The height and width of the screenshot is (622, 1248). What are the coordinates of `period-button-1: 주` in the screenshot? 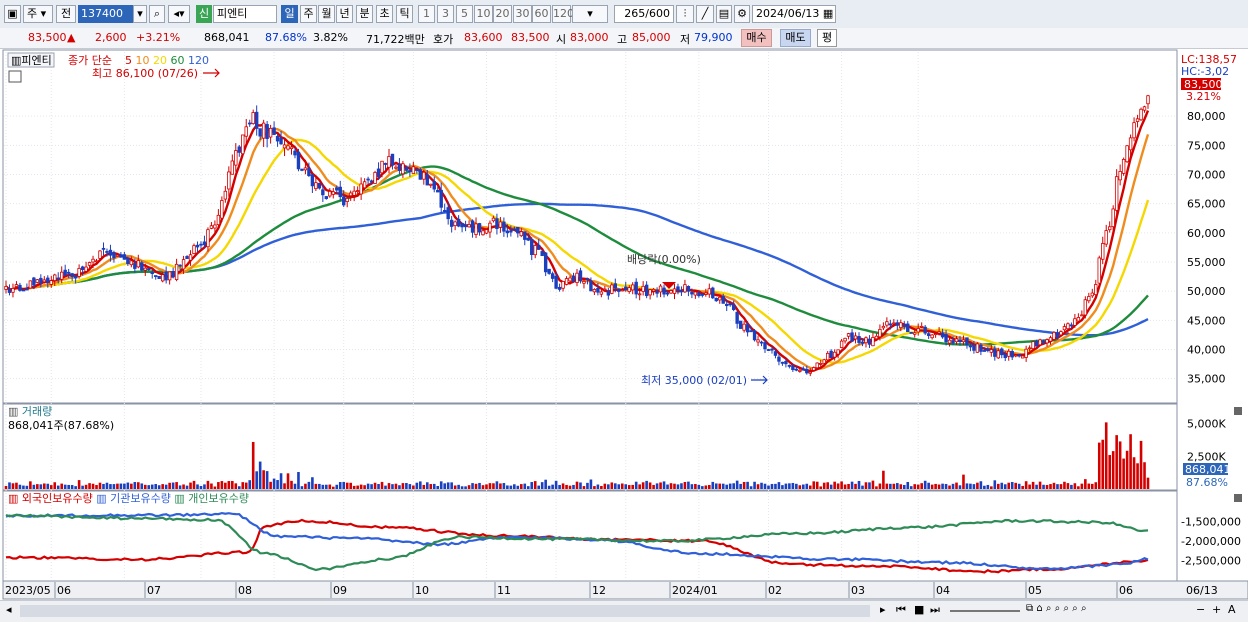 It's located at (308, 14).